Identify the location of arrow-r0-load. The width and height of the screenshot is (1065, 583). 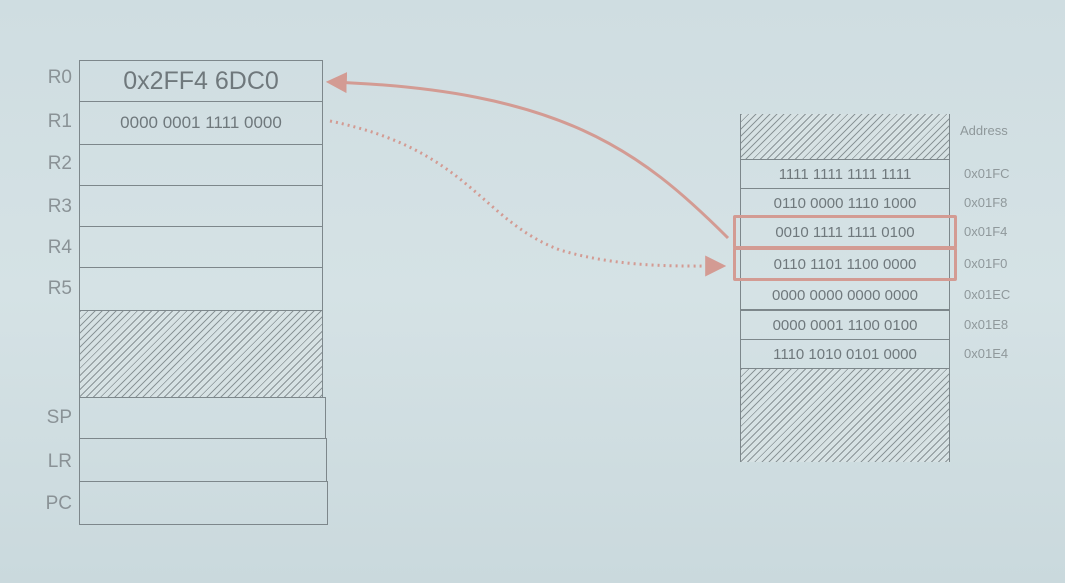
(527, 156).